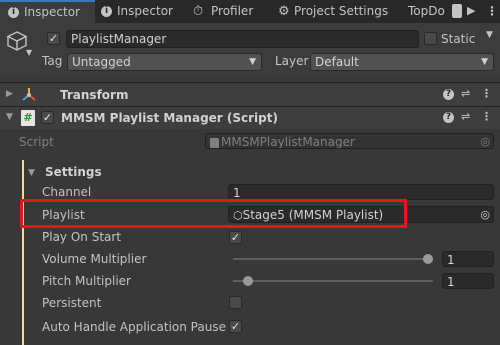  I want to click on tab-inspector: i Inspector, so click(140, 11).